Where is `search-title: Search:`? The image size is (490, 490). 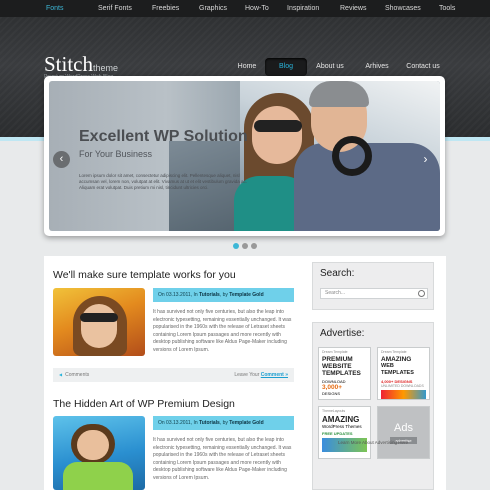
search-title: Search: is located at coordinates (337, 273).